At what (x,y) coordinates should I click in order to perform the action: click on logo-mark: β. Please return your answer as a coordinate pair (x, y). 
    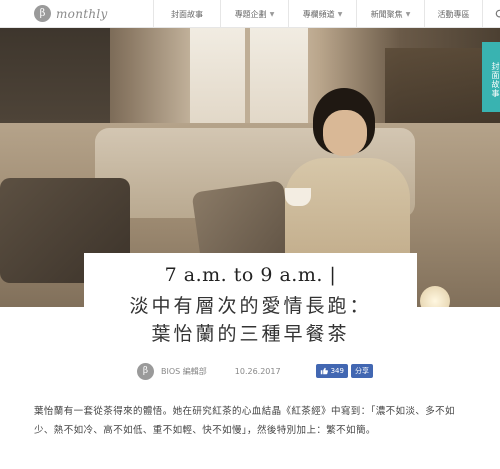
    Looking at the image, I should click on (42, 13).